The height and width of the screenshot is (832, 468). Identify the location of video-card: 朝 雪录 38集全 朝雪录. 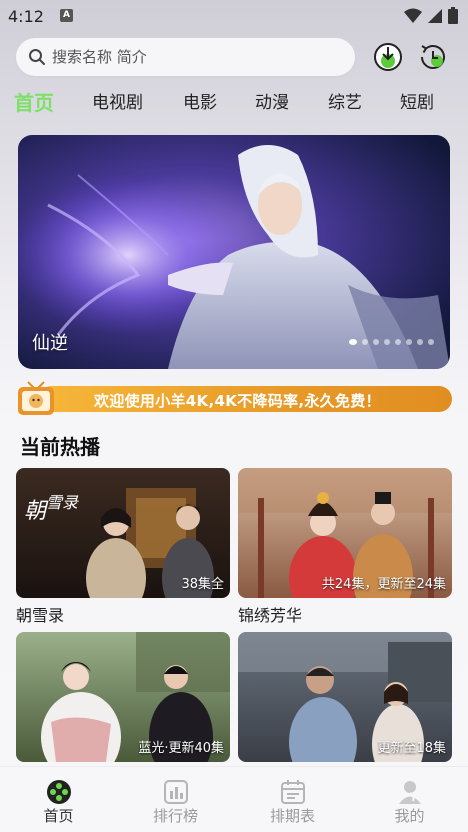
(123, 547).